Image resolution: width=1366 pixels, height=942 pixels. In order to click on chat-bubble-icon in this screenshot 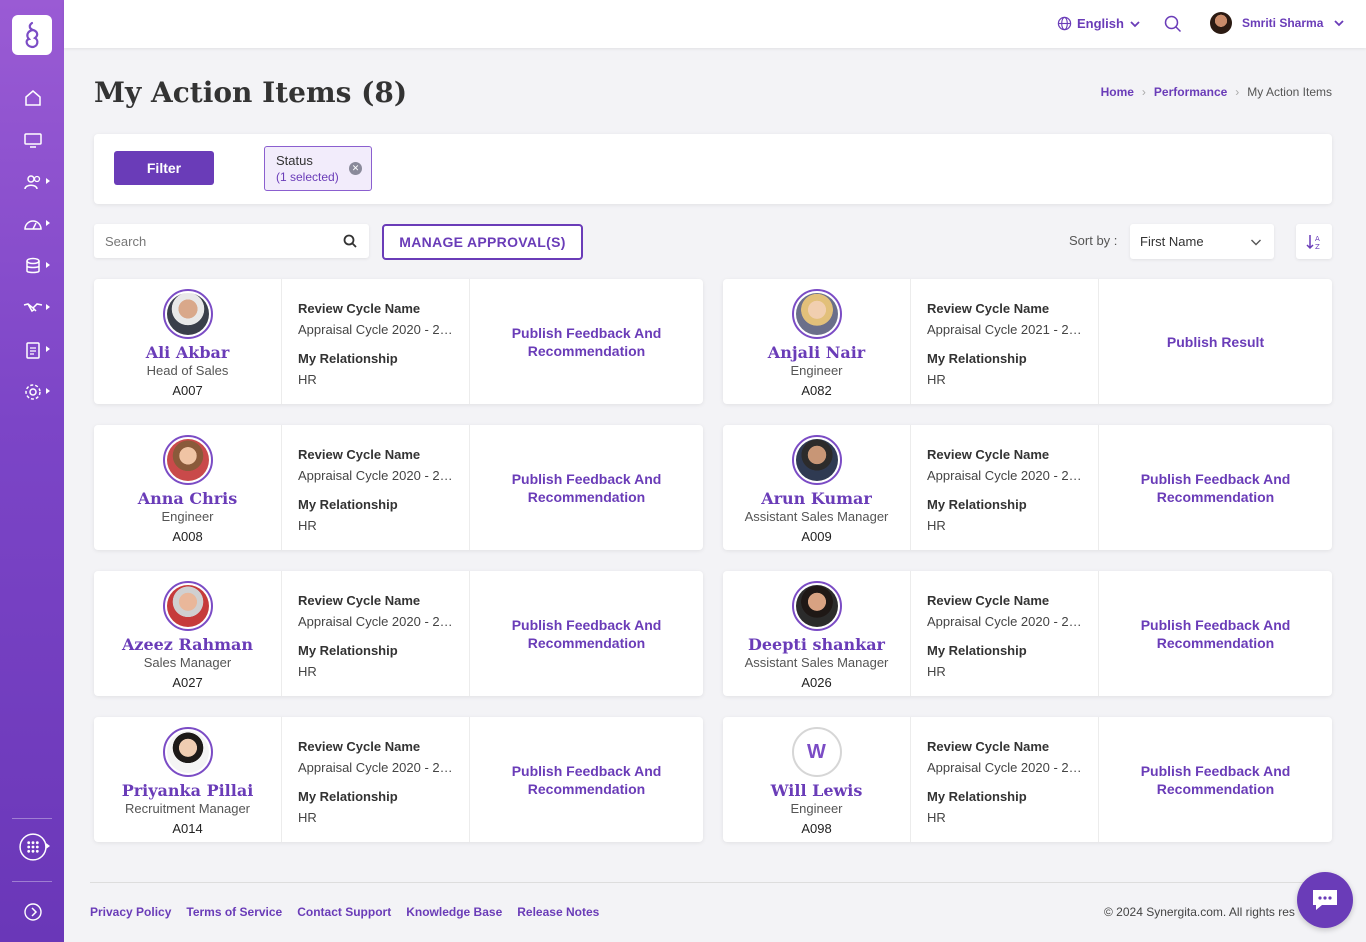, I will do `click(1325, 900)`.